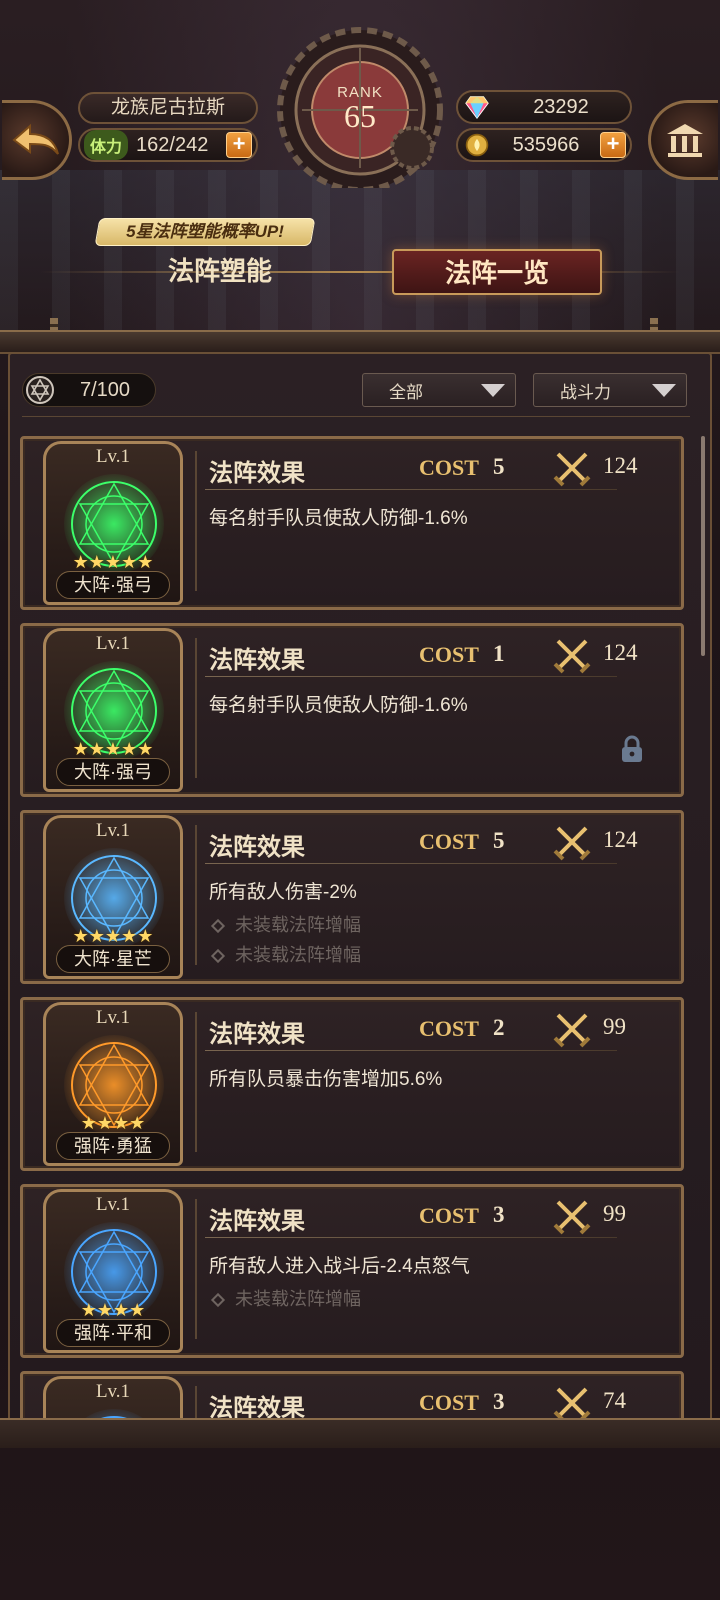  I want to click on stamina-label: 体力, so click(106, 145).